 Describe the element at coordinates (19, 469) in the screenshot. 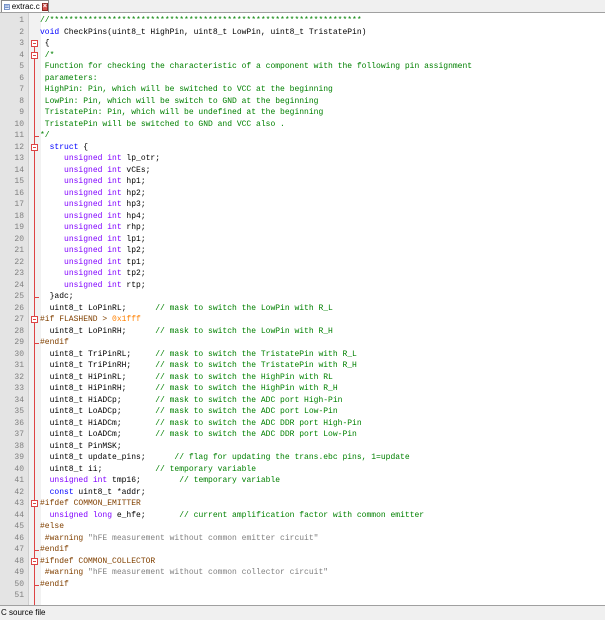

I see `line-number: 40` at that location.